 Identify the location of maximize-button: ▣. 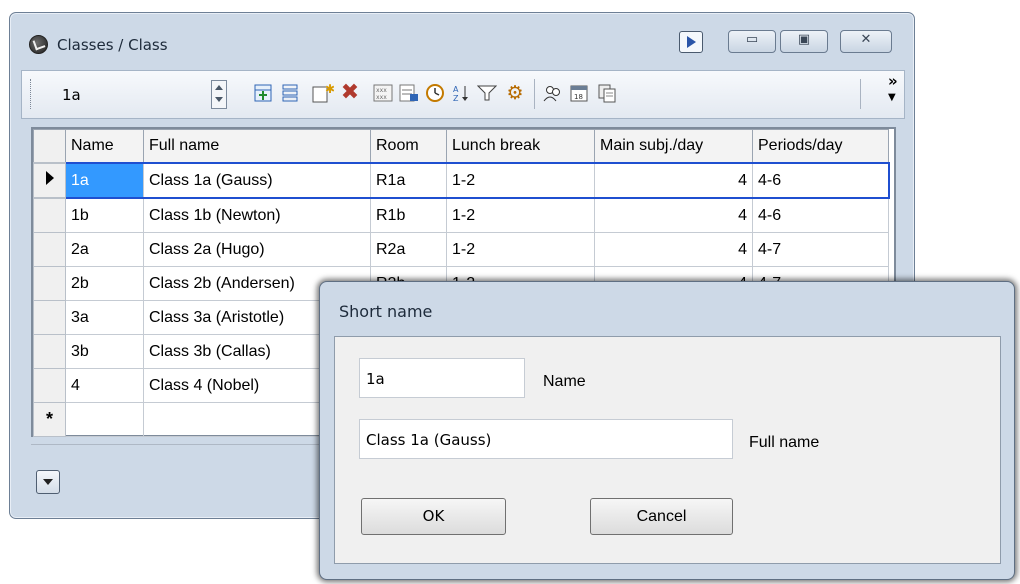
(804, 41).